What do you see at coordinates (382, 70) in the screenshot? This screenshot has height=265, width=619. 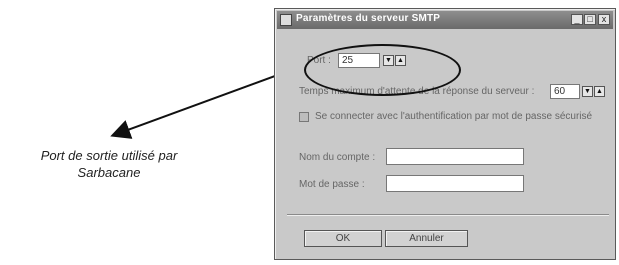 I see `port-highlight-ellipse` at bounding box center [382, 70].